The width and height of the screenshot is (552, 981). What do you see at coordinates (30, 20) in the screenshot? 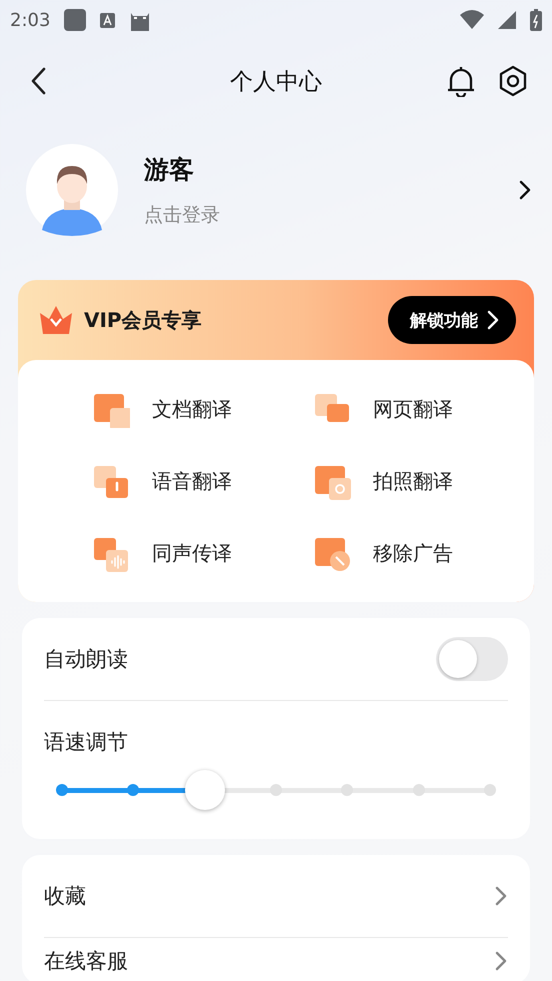
I see `status-time: 2:03` at bounding box center [30, 20].